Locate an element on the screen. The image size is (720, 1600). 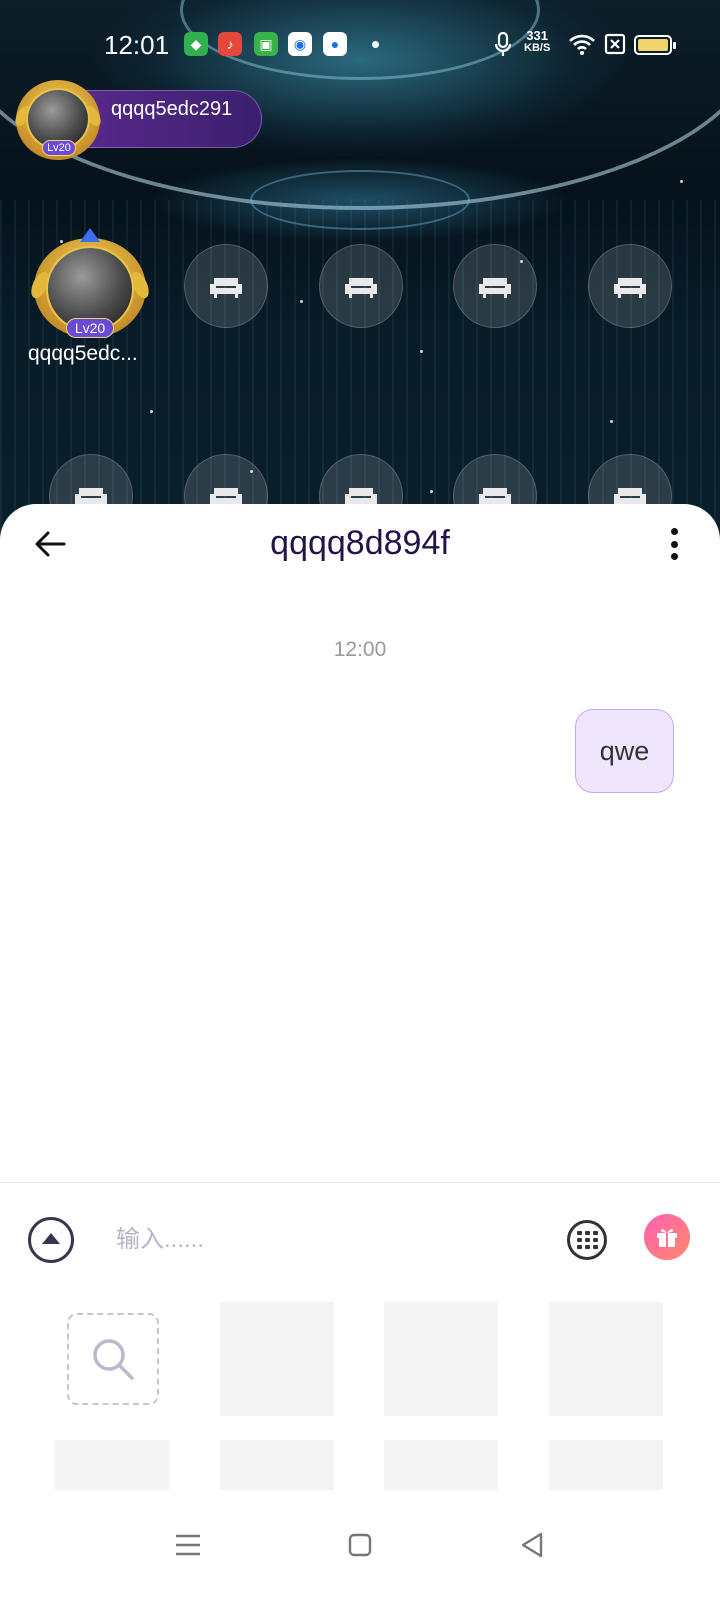
gift-button is located at coordinates (667, 1237).